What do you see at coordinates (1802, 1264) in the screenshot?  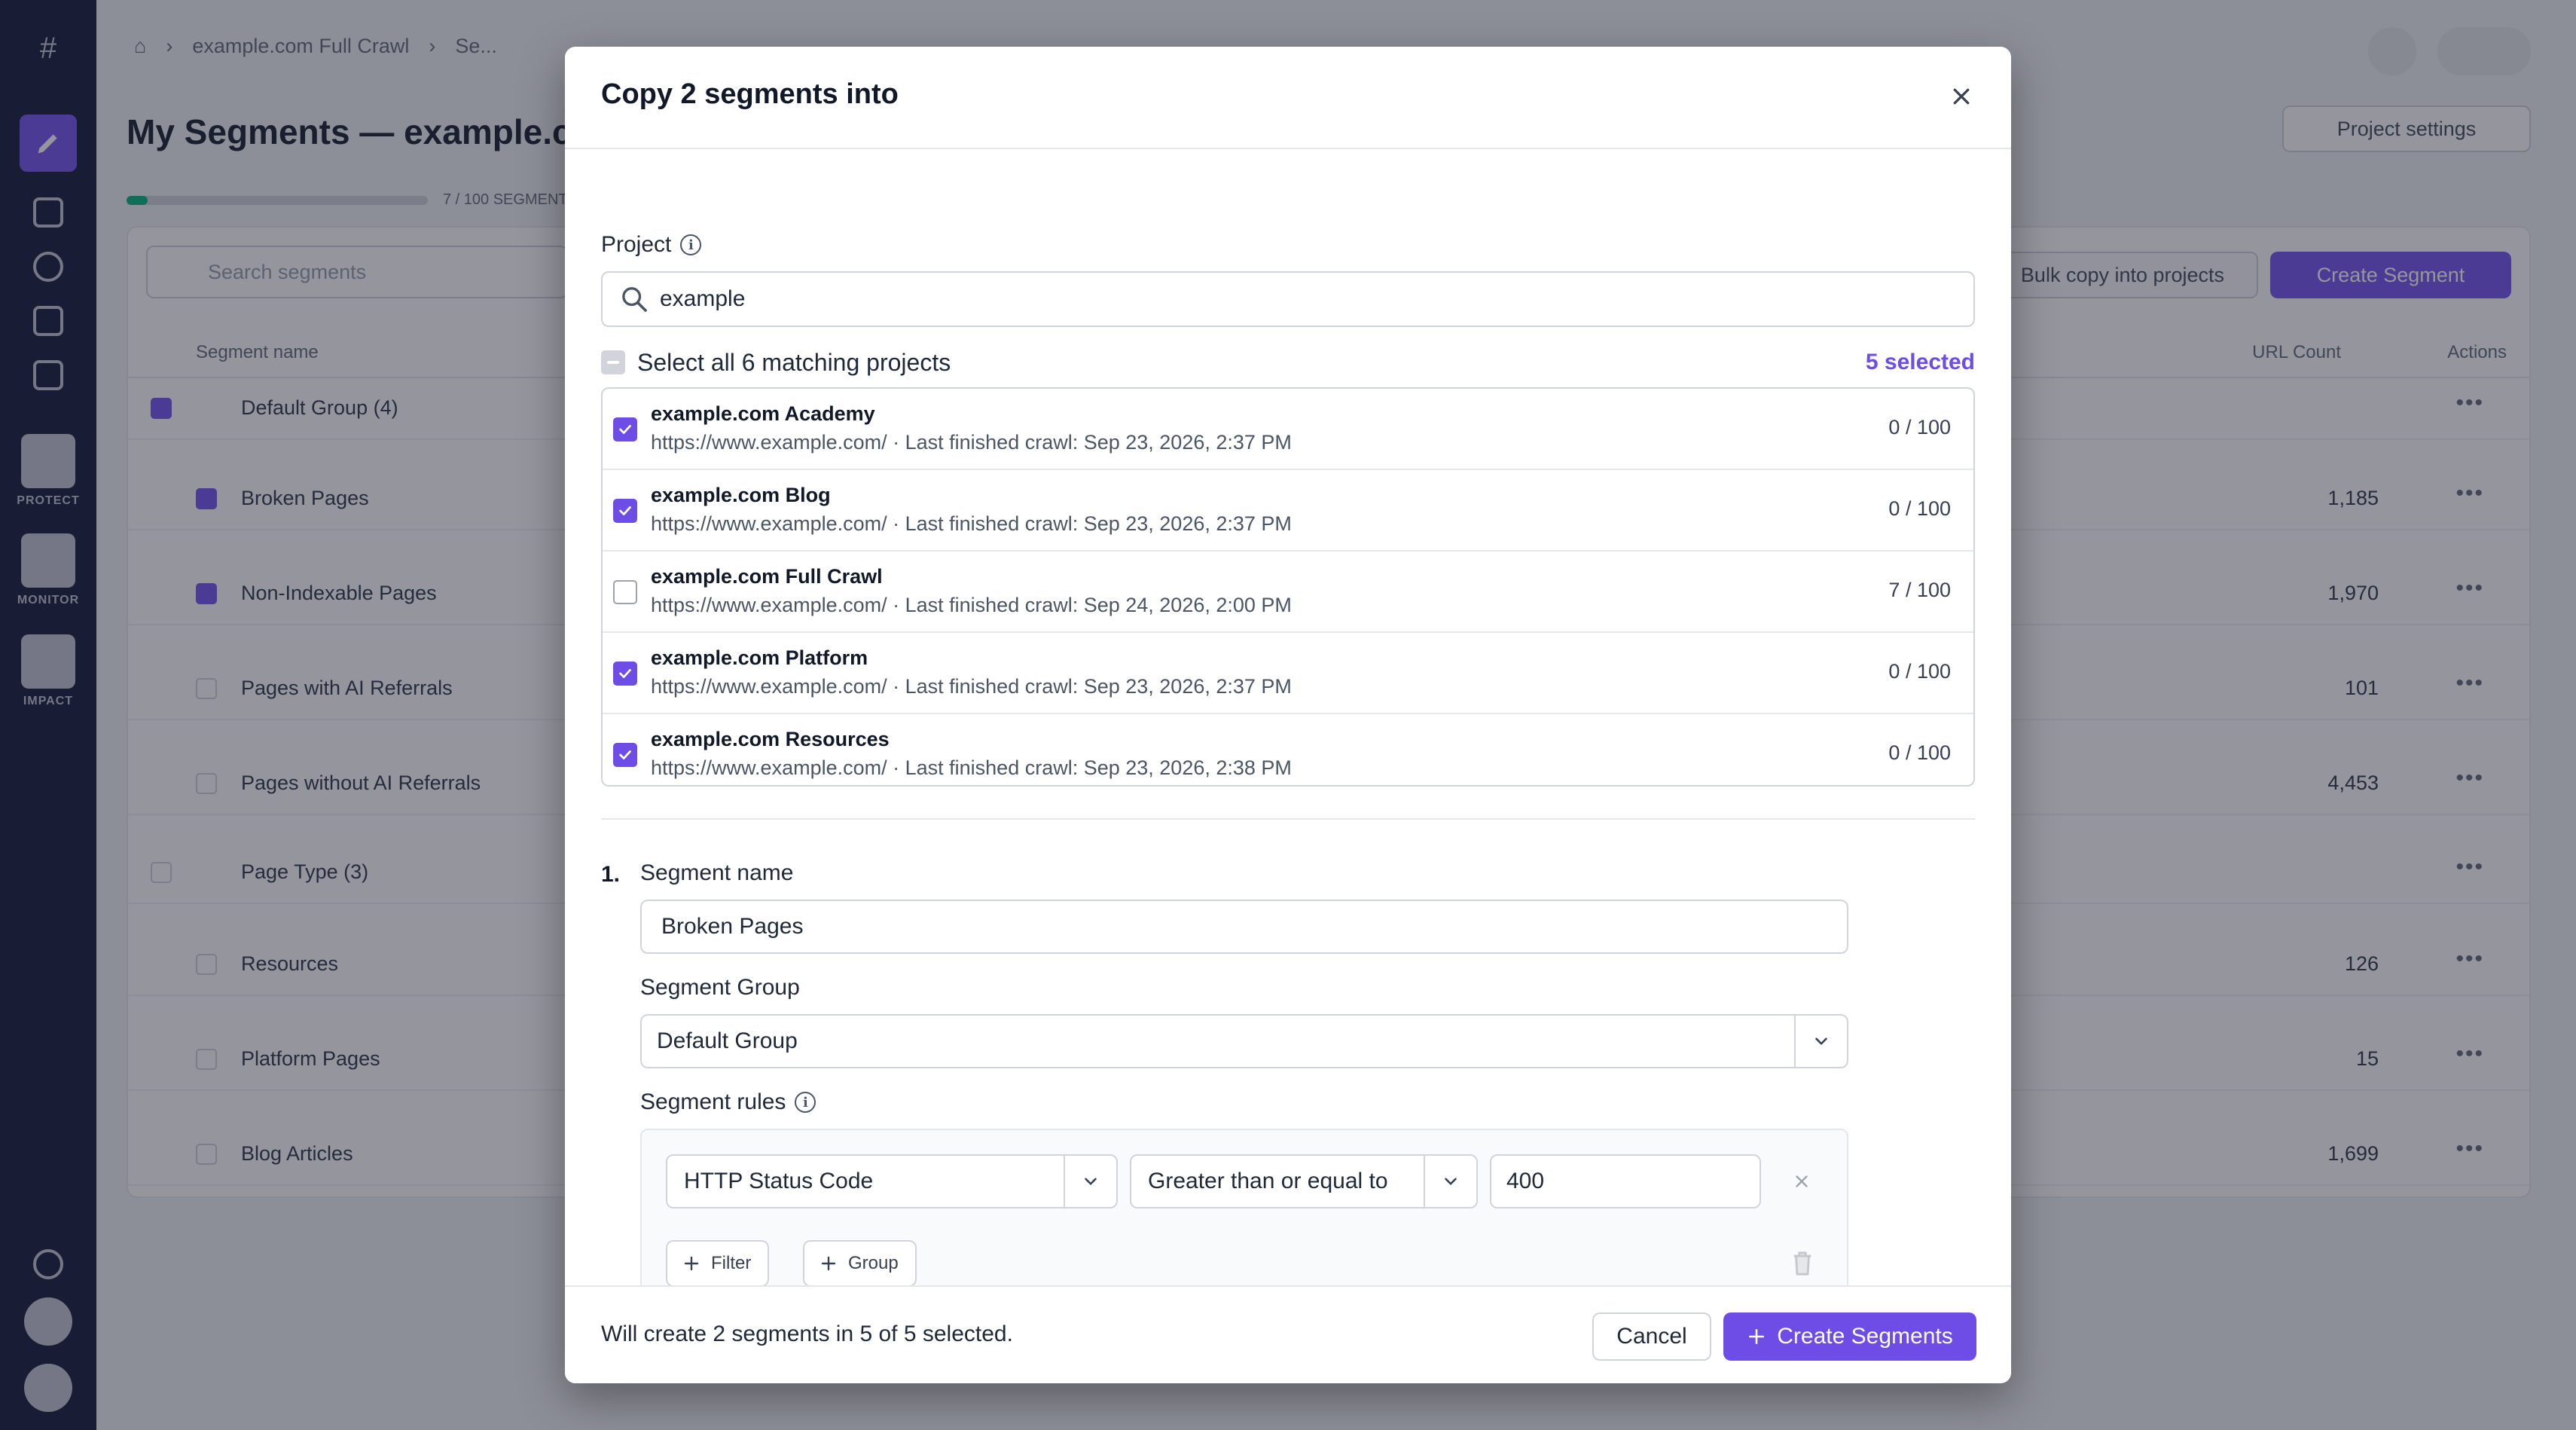 I see `trash-icon` at bounding box center [1802, 1264].